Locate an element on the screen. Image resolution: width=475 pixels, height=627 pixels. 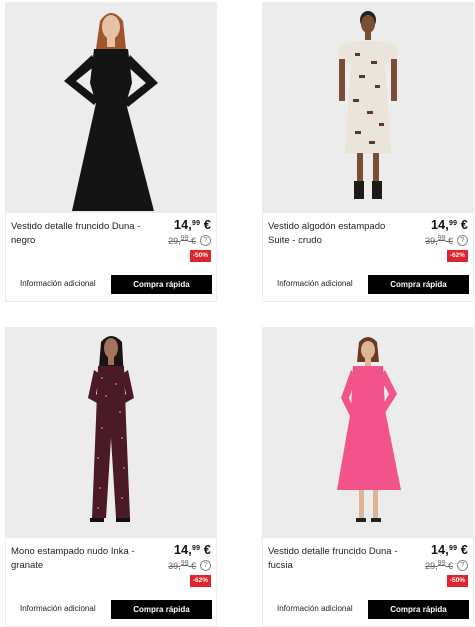
product-name: Vestido algodón estampado Suite - crudo is located at coordinates (338, 234).